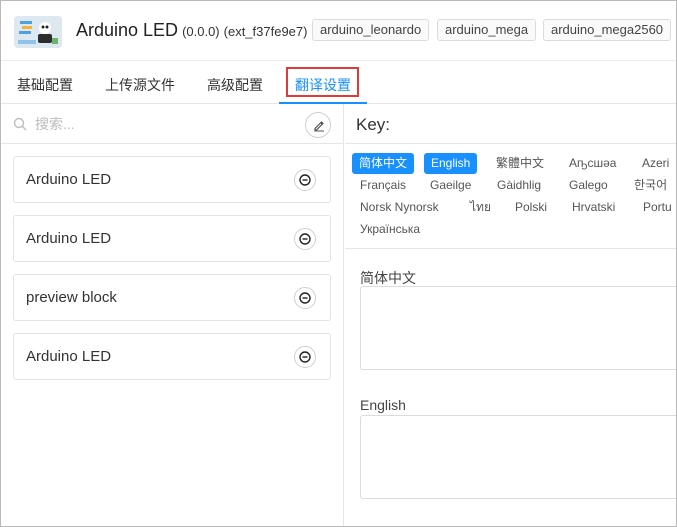  I want to click on language-option-en: English, so click(451, 163).